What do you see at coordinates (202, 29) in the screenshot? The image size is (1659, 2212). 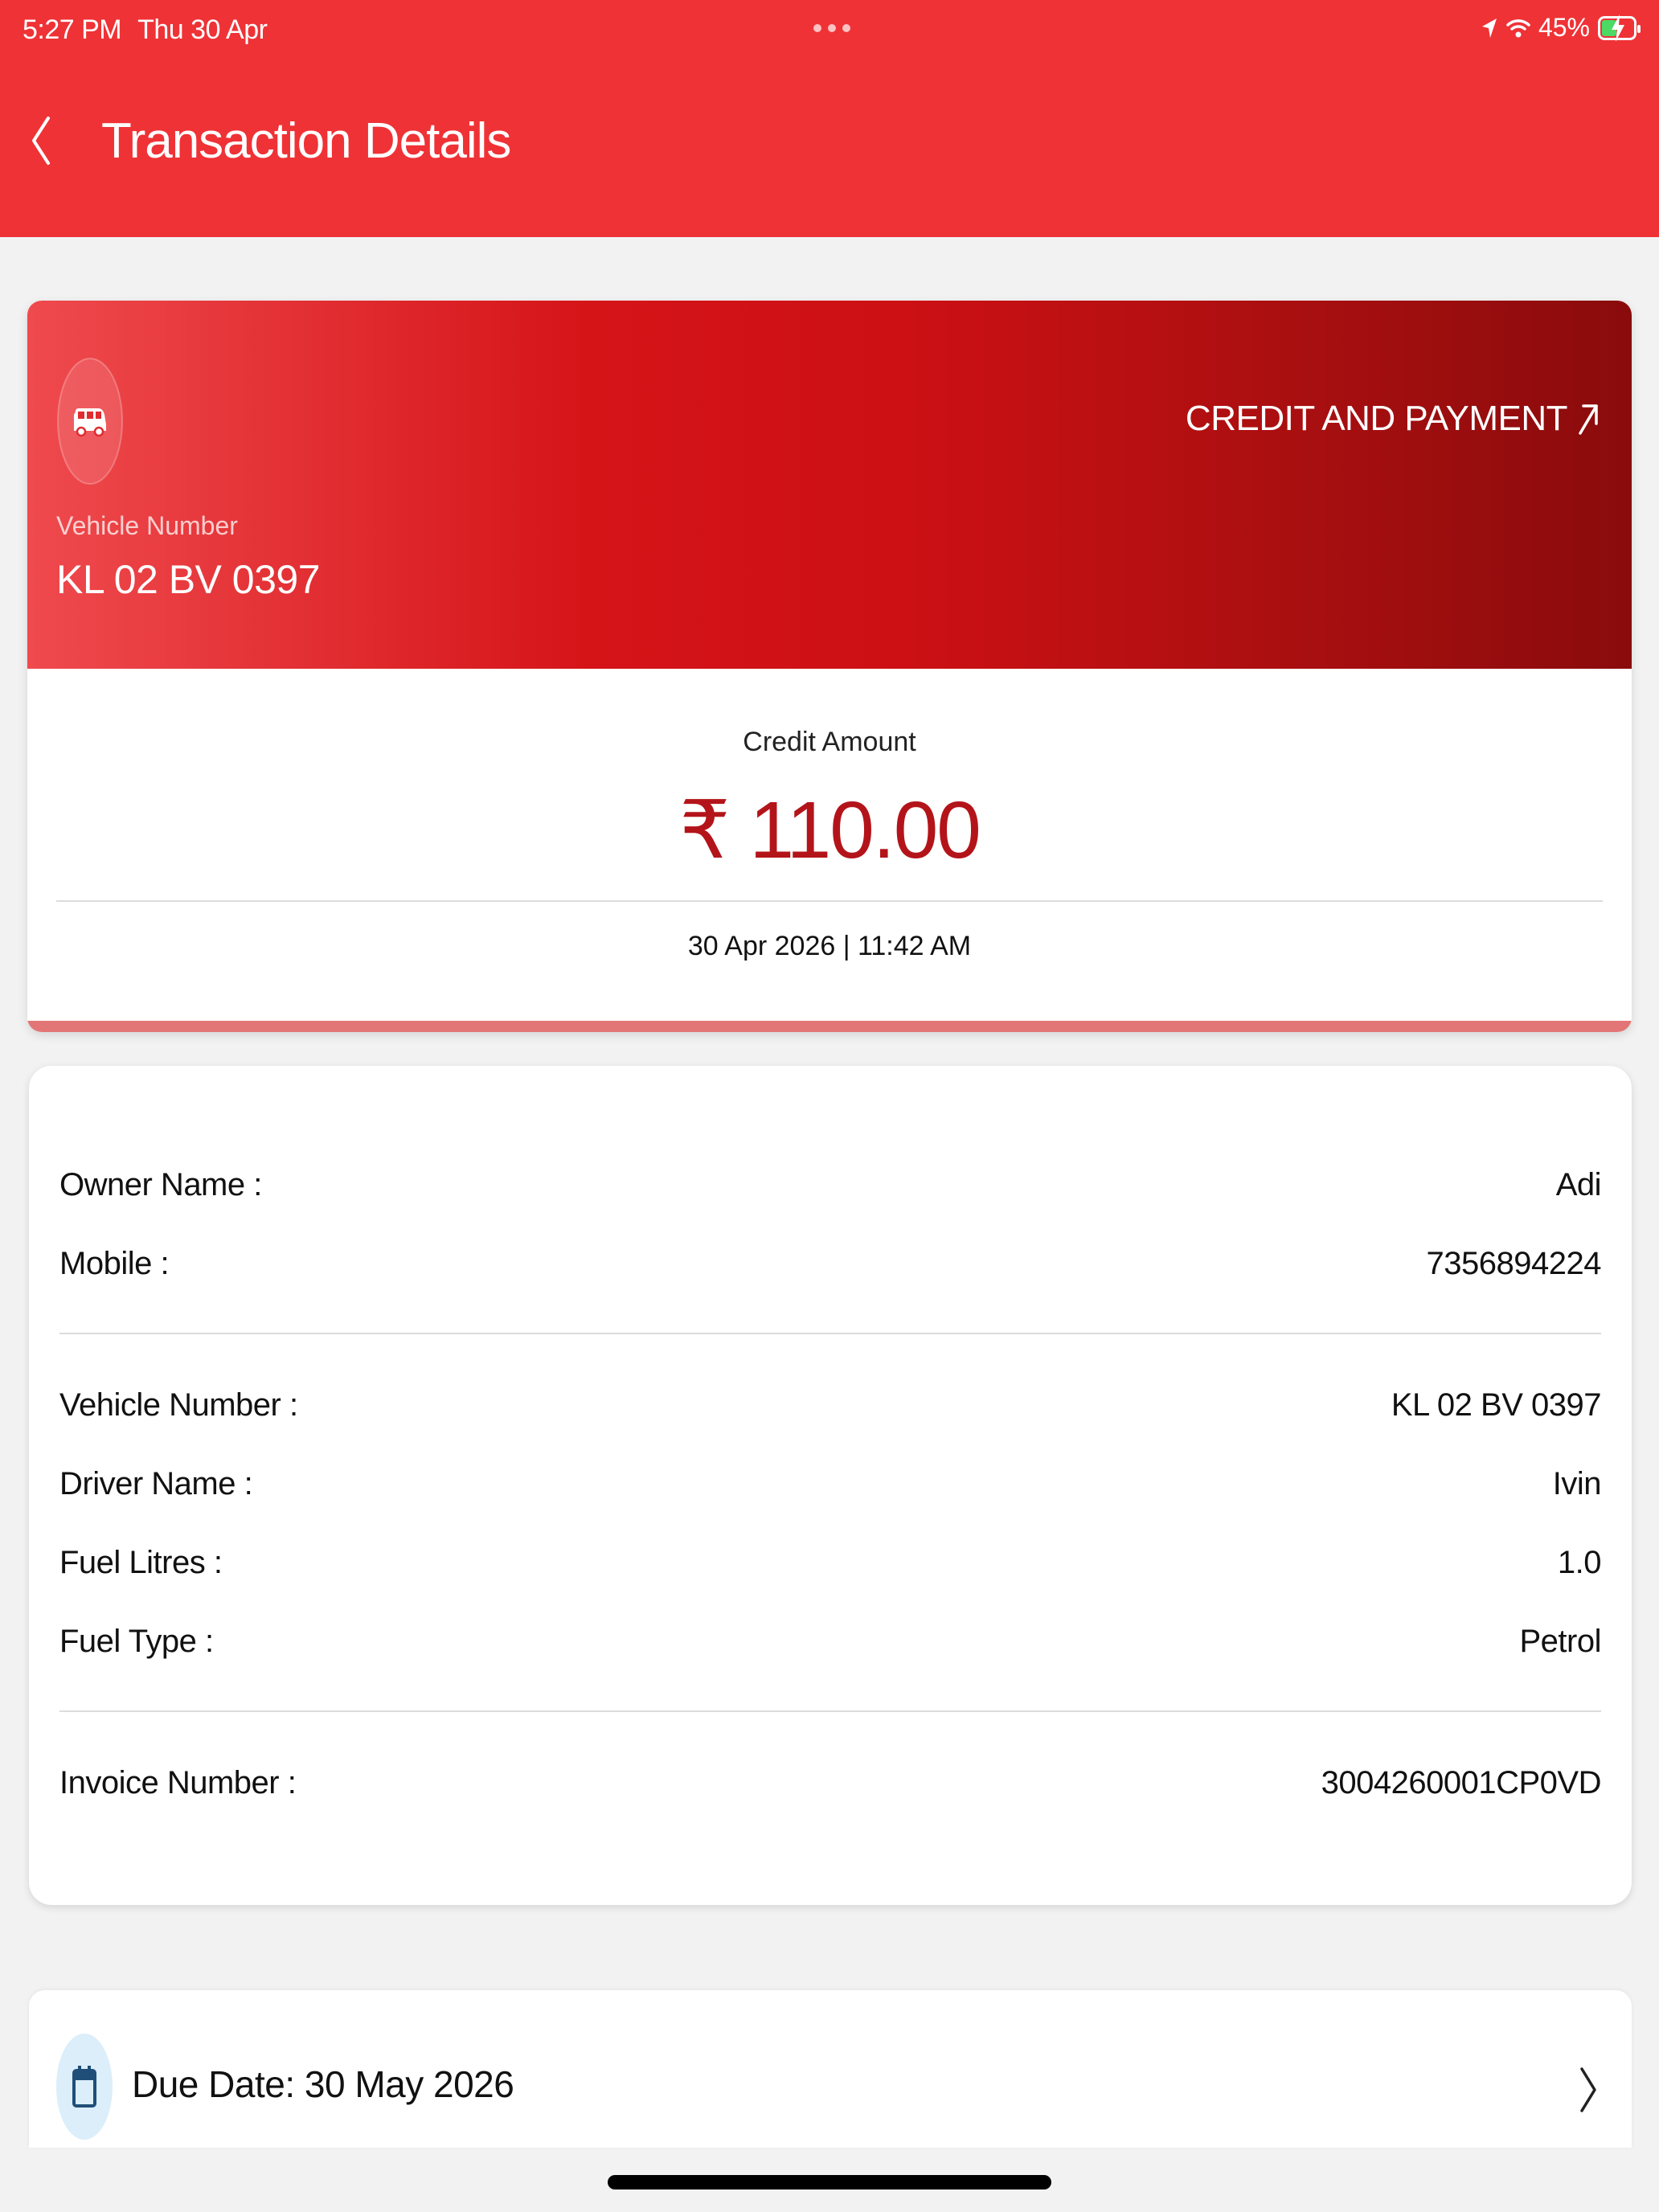 I see `status-date: Thu 30 Apr` at bounding box center [202, 29].